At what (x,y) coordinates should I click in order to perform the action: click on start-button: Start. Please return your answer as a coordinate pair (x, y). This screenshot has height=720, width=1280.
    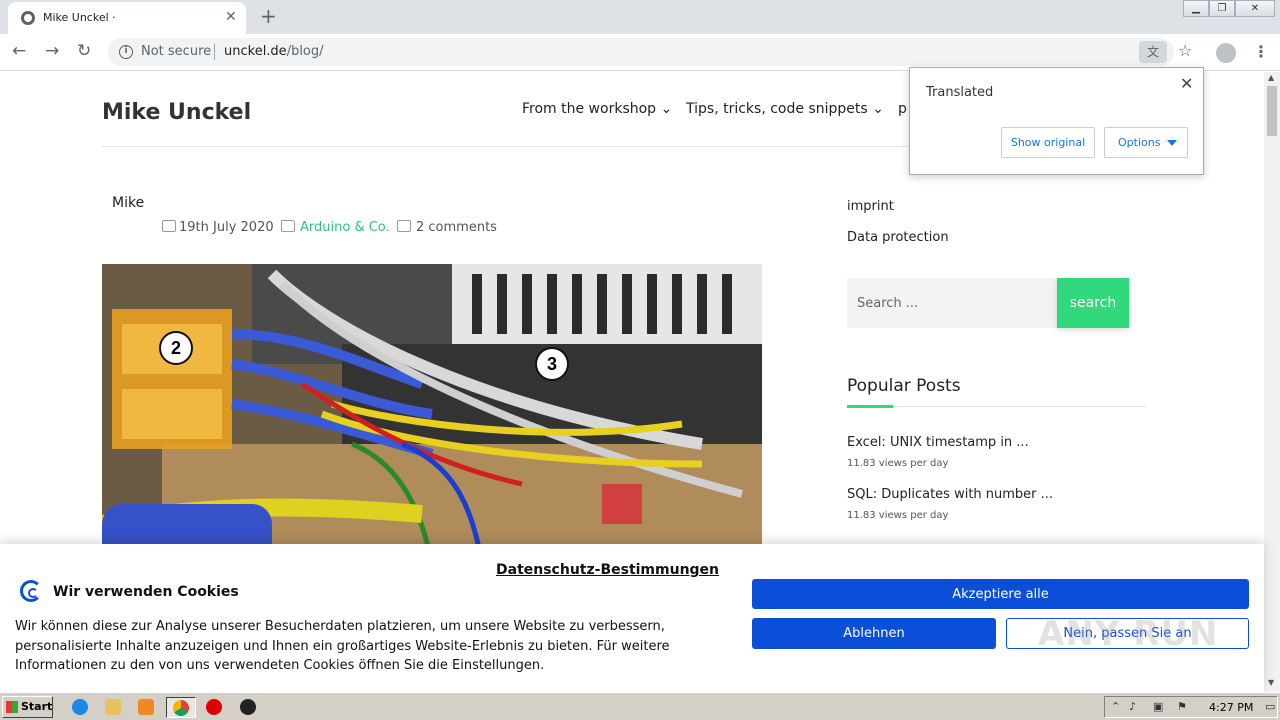
    Looking at the image, I should click on (27, 707).